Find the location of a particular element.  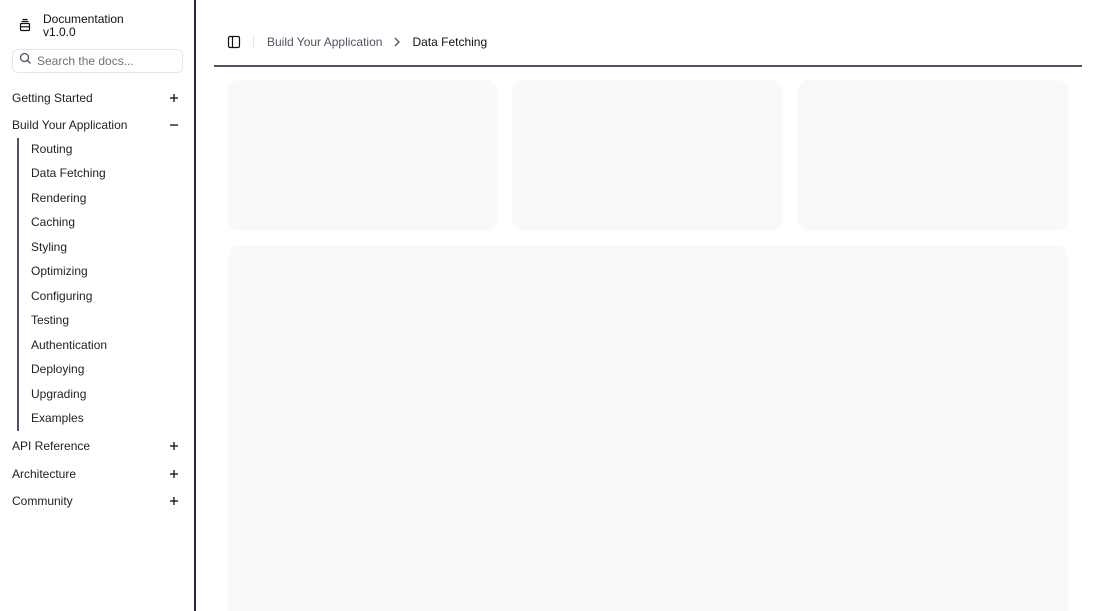

sidebar-group-getting-started: Getting Started is located at coordinates (98, 98).